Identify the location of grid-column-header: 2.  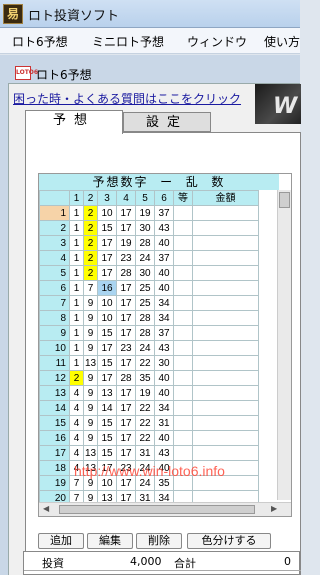
(90, 198).